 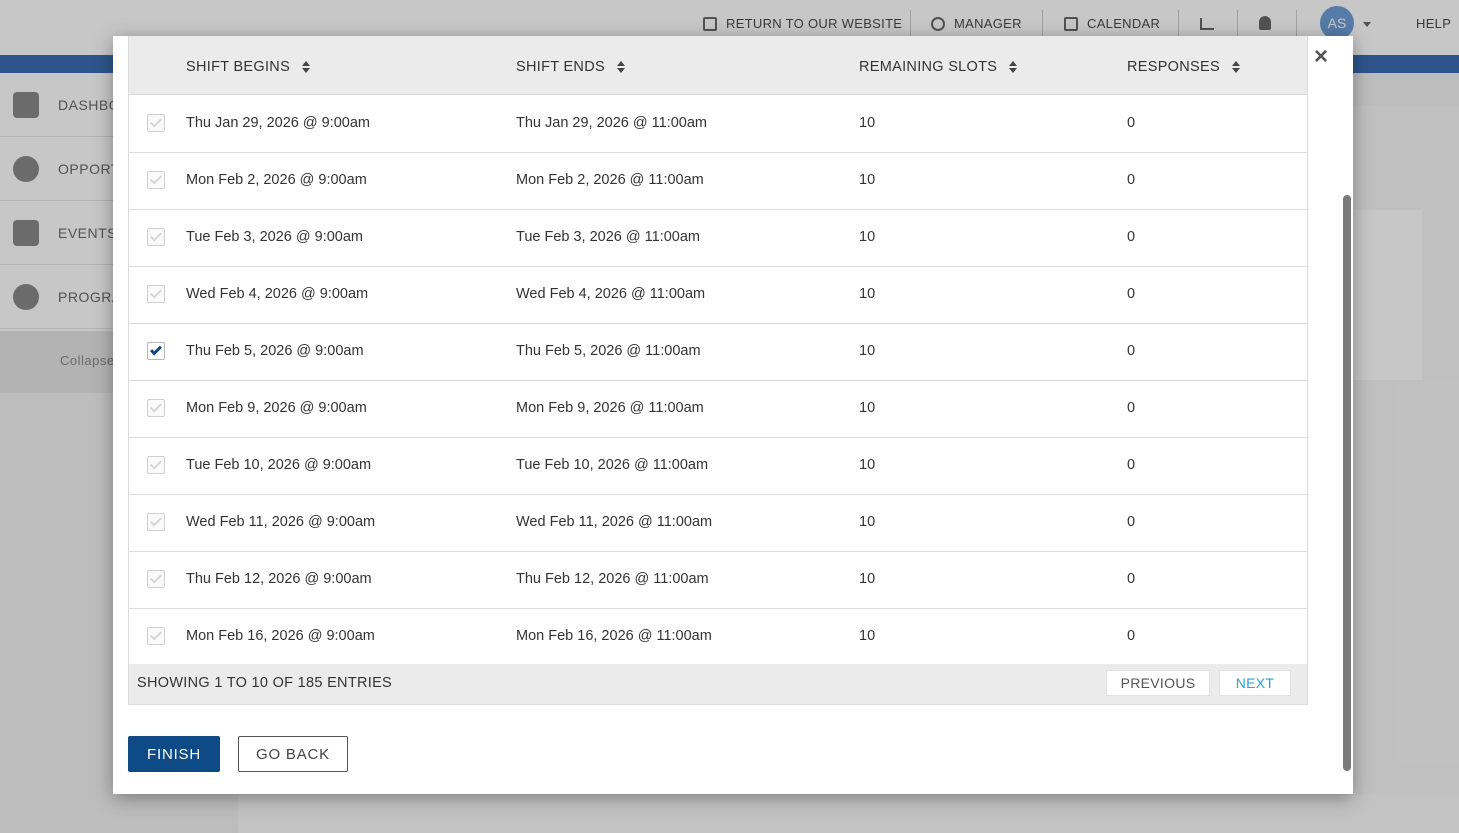 What do you see at coordinates (281, 522) in the screenshot?
I see `shift-begins-cell: Wed Feb 11, 2026 @ 9:00am` at bounding box center [281, 522].